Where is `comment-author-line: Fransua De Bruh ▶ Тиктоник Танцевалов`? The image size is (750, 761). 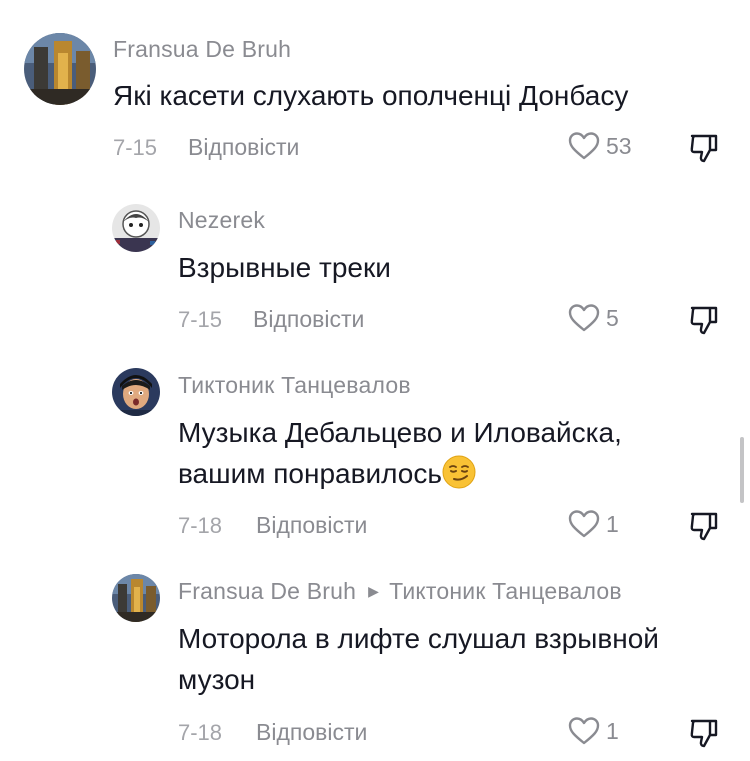
comment-author-line: Fransua De Bruh ▶ Тиктоник Танцевалов is located at coordinates (400, 591).